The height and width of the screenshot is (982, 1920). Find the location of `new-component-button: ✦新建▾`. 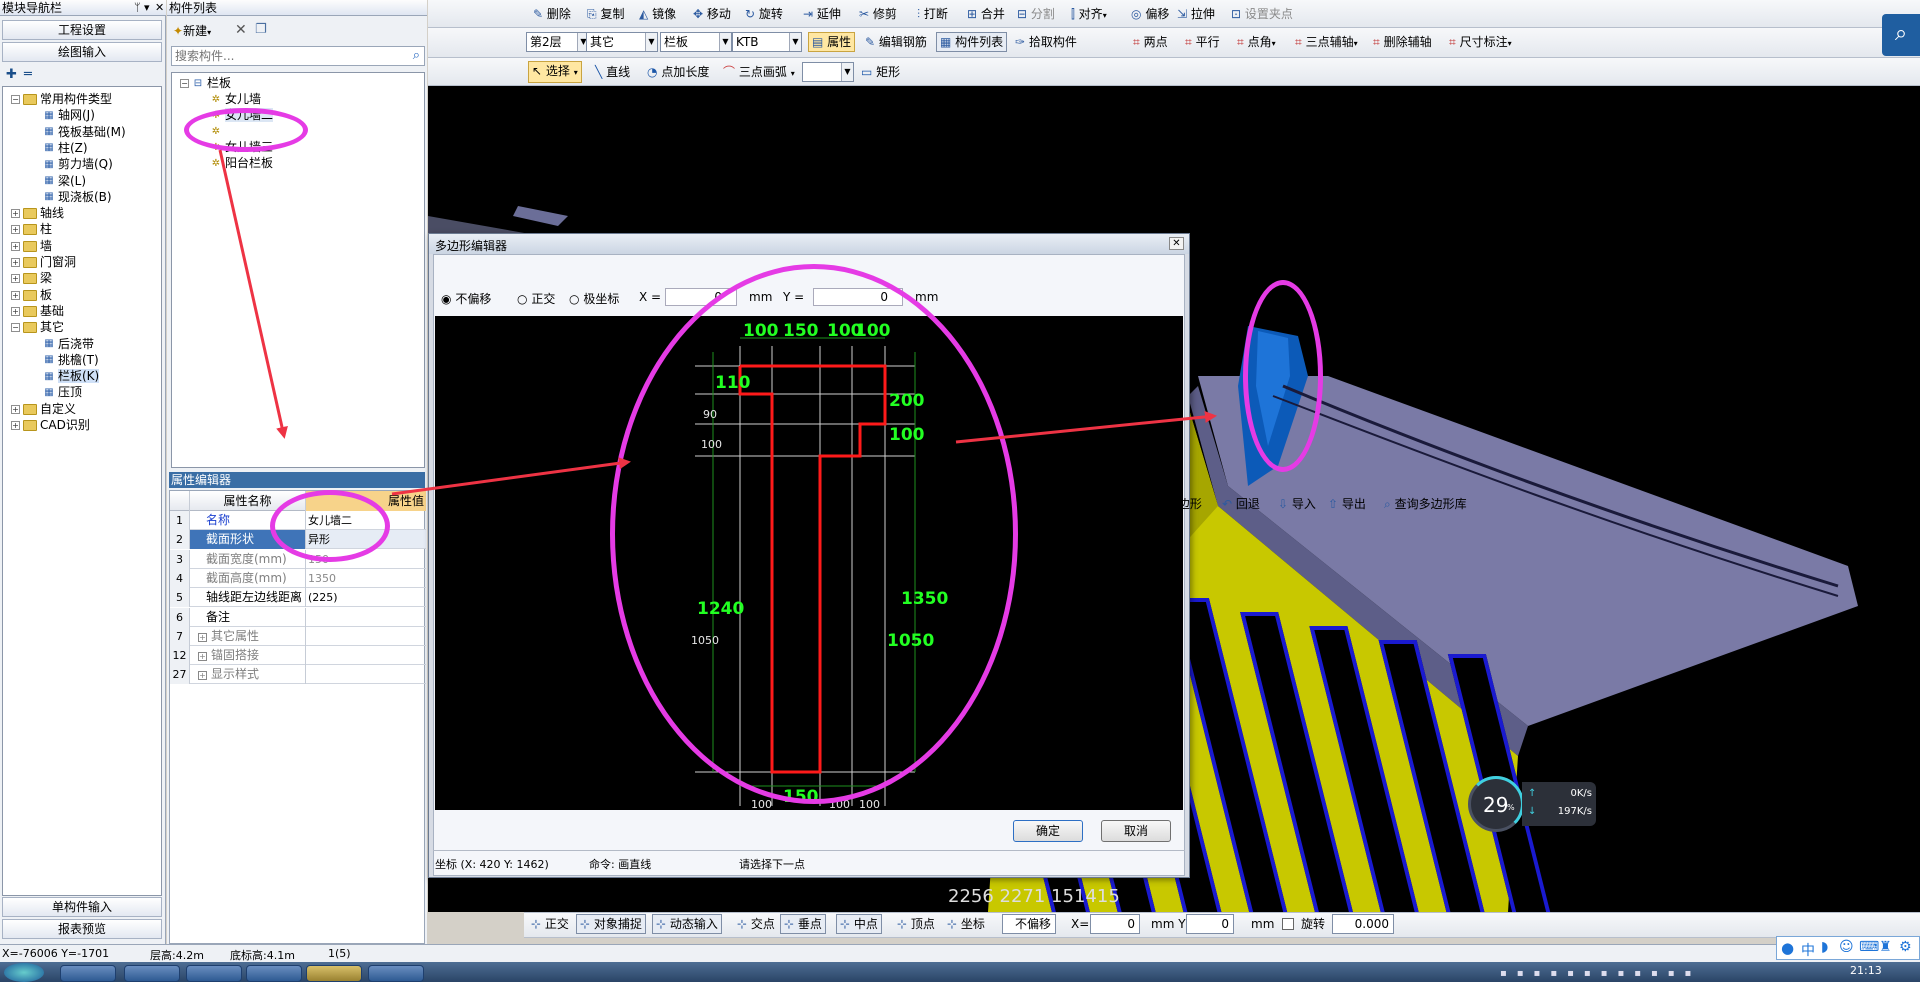

new-component-button: ✦新建▾ is located at coordinates (192, 31).